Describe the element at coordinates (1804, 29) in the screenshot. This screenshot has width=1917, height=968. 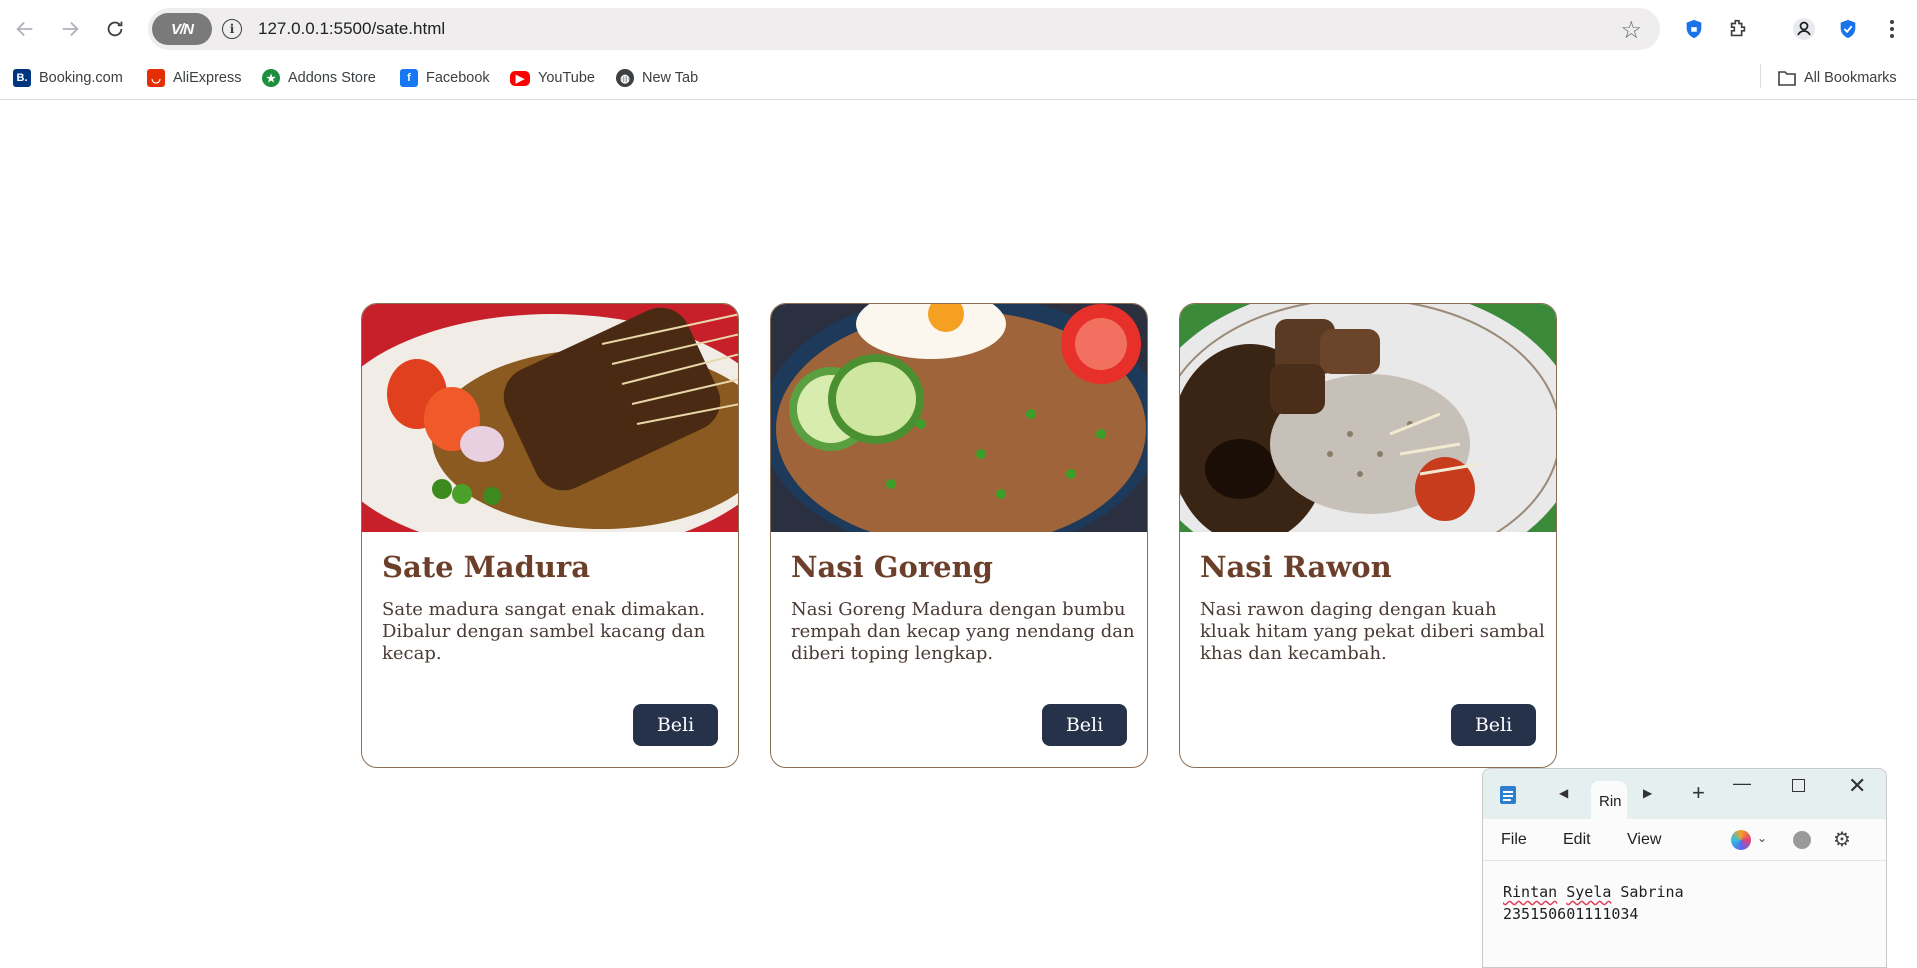
I see `profile-icon` at that location.